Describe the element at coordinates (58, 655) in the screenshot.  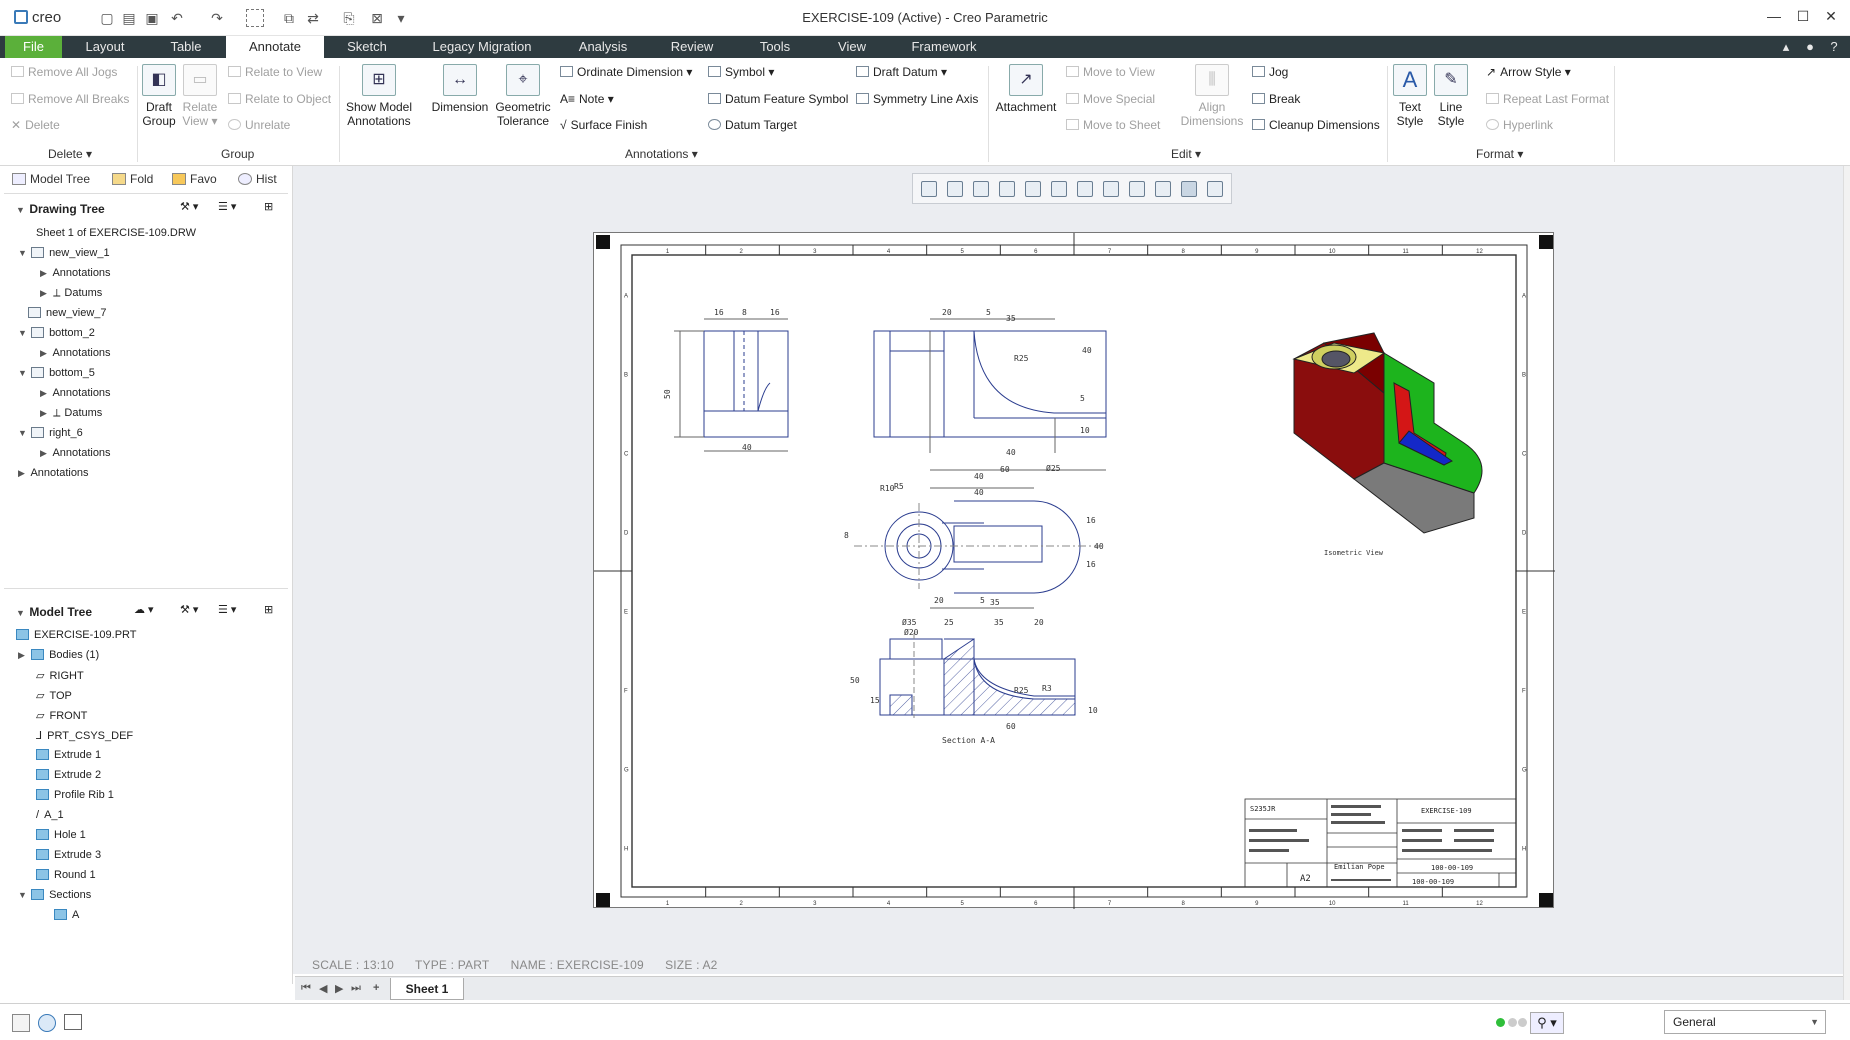
I see `tree-item-bodies: ▶ Bodies (1)` at that location.